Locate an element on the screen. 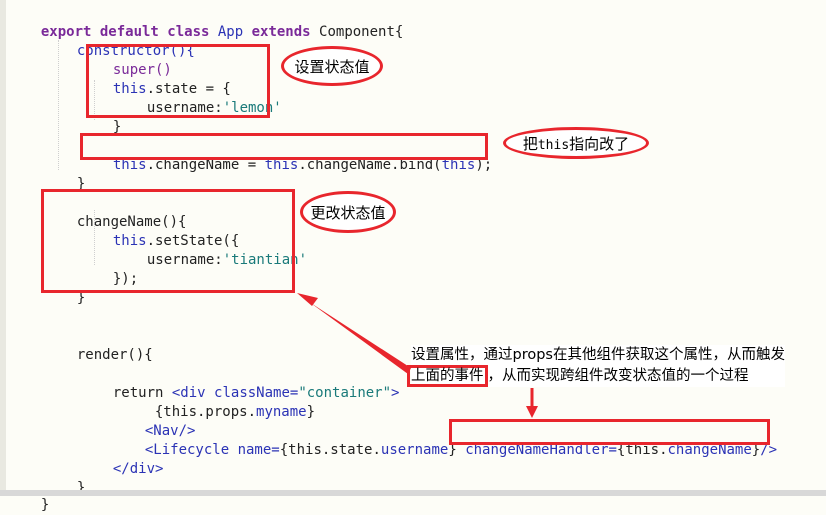  horizontal-scrollbar is located at coordinates (413, 493).